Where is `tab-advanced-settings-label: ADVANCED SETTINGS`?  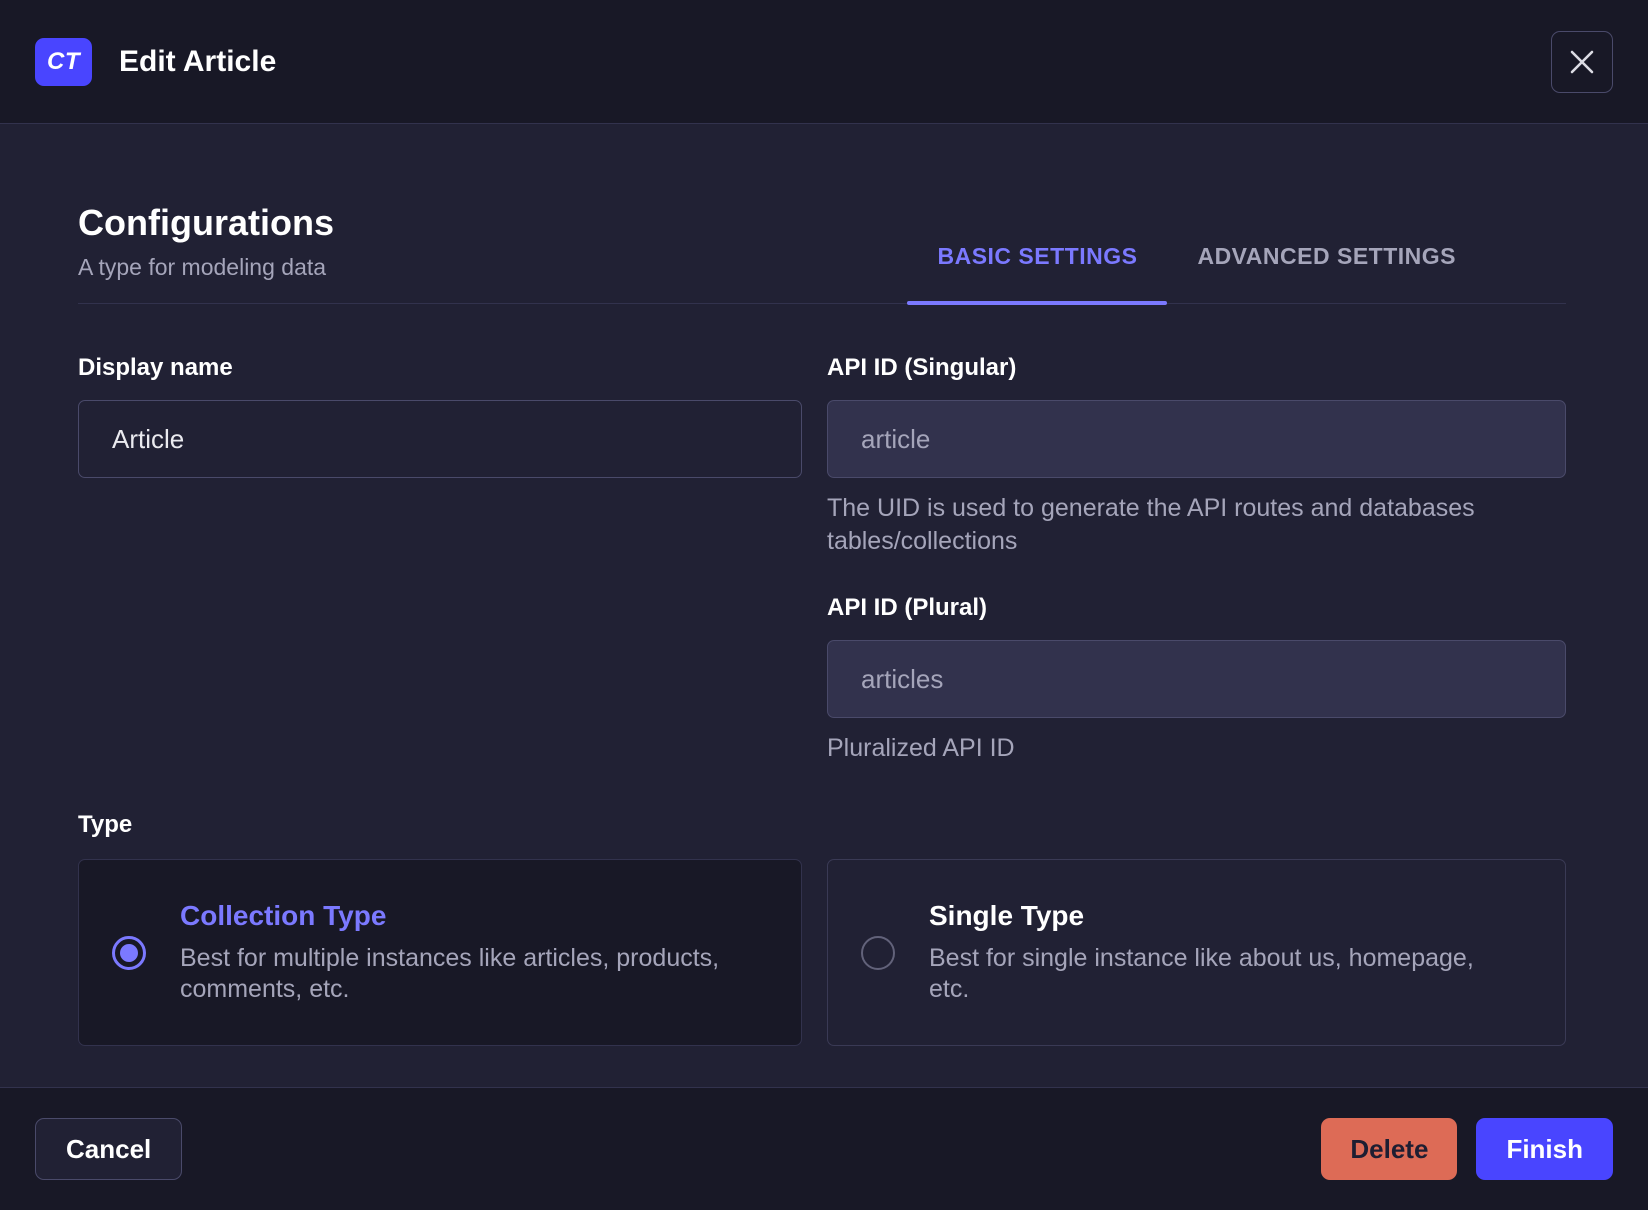 tab-advanced-settings-label: ADVANCED SETTINGS is located at coordinates (1326, 256).